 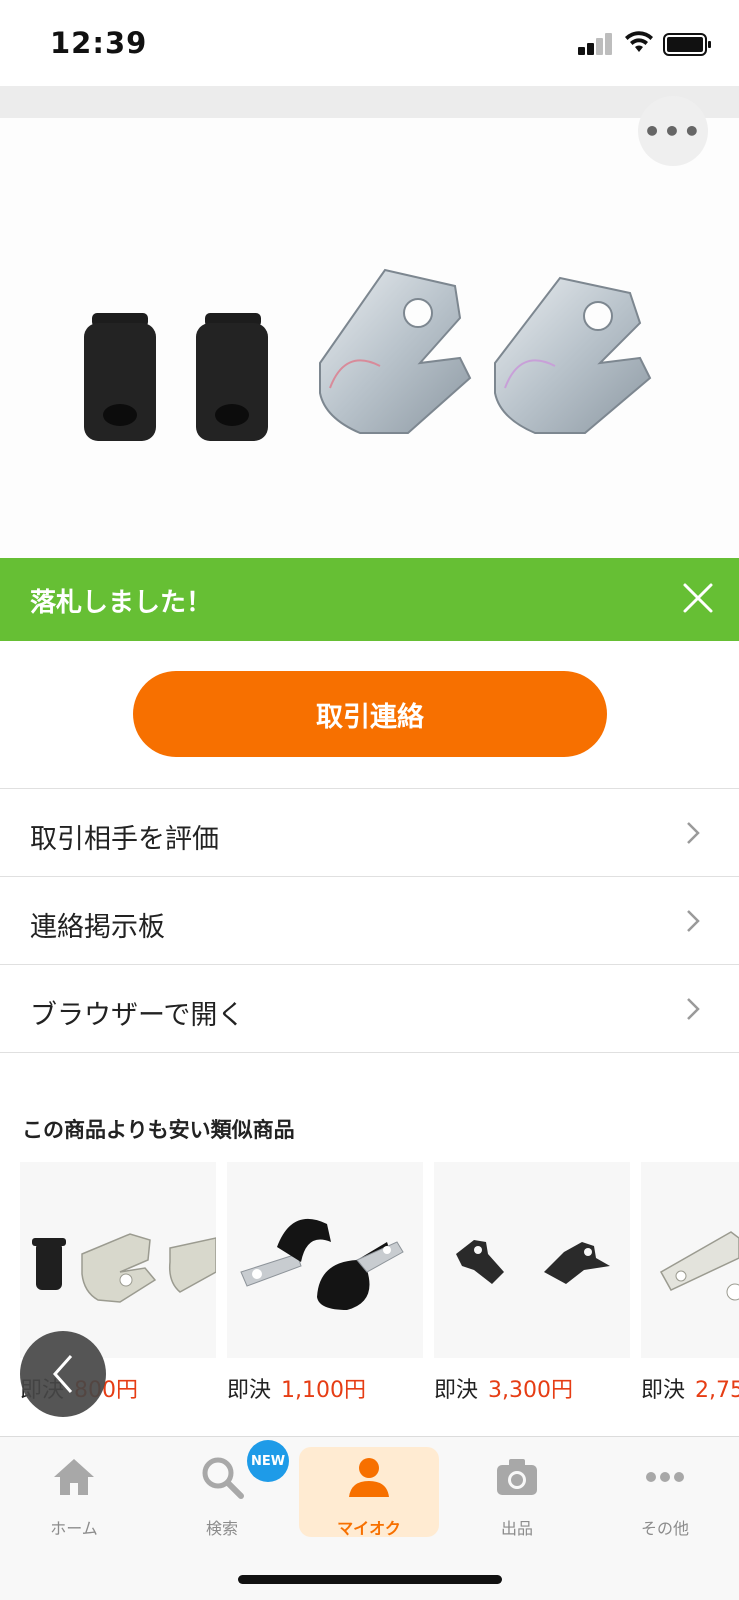 I want to click on search-icon, so click(x=223, y=1478).